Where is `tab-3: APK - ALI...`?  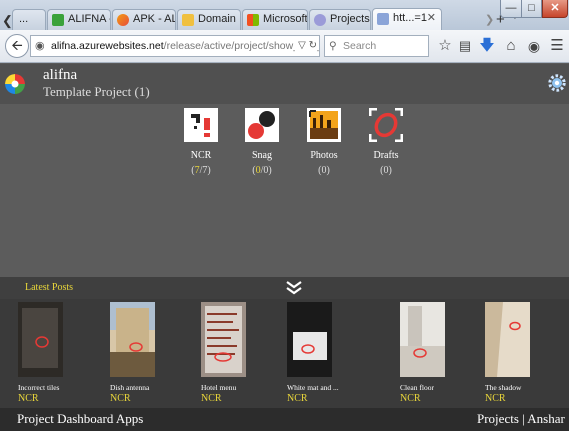
tab-3: APK - ALI... is located at coordinates (144, 19).